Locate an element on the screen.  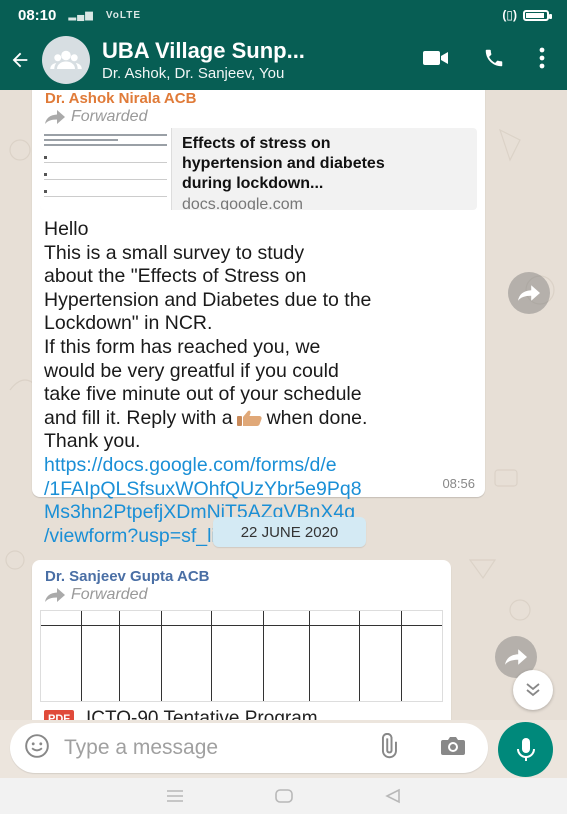
message-time: 08:56 is located at coordinates (458, 483).